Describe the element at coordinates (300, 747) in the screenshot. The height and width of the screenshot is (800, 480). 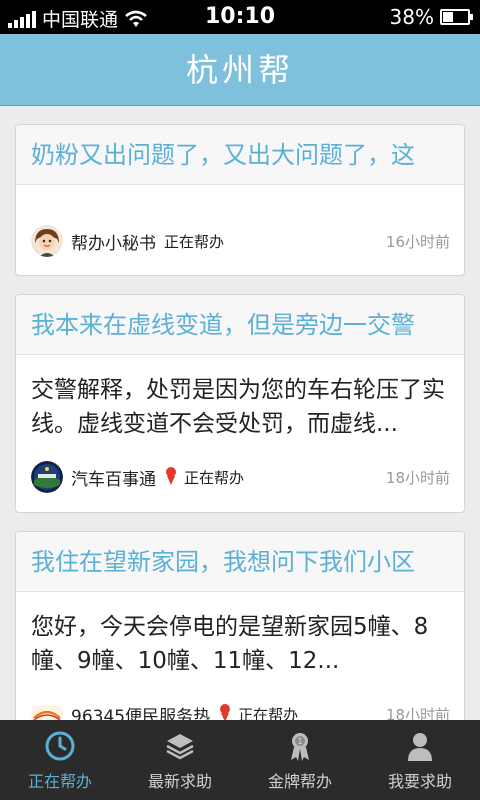
I see `gold-medal-icon: 1` at that location.